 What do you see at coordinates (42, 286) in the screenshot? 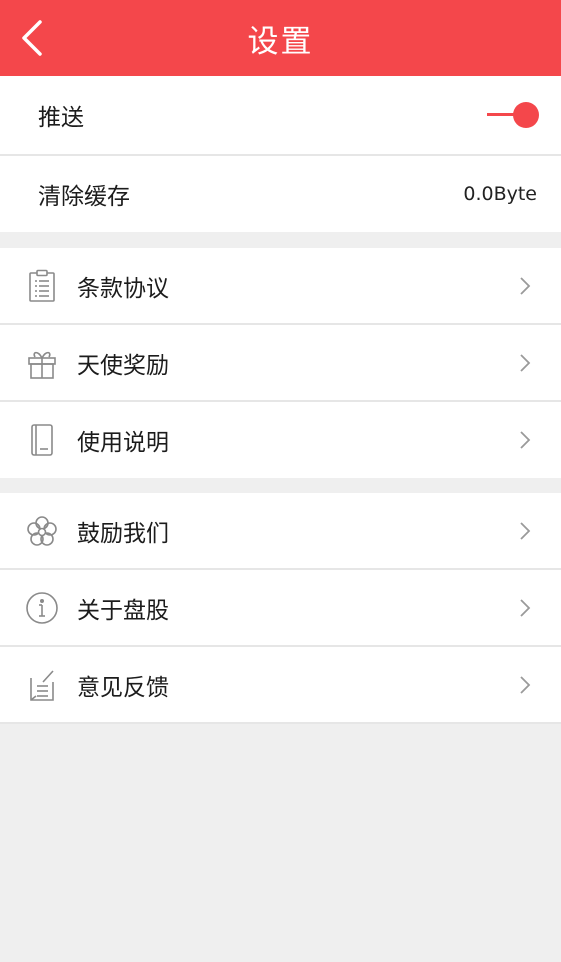
I see `clipboard-icon` at bounding box center [42, 286].